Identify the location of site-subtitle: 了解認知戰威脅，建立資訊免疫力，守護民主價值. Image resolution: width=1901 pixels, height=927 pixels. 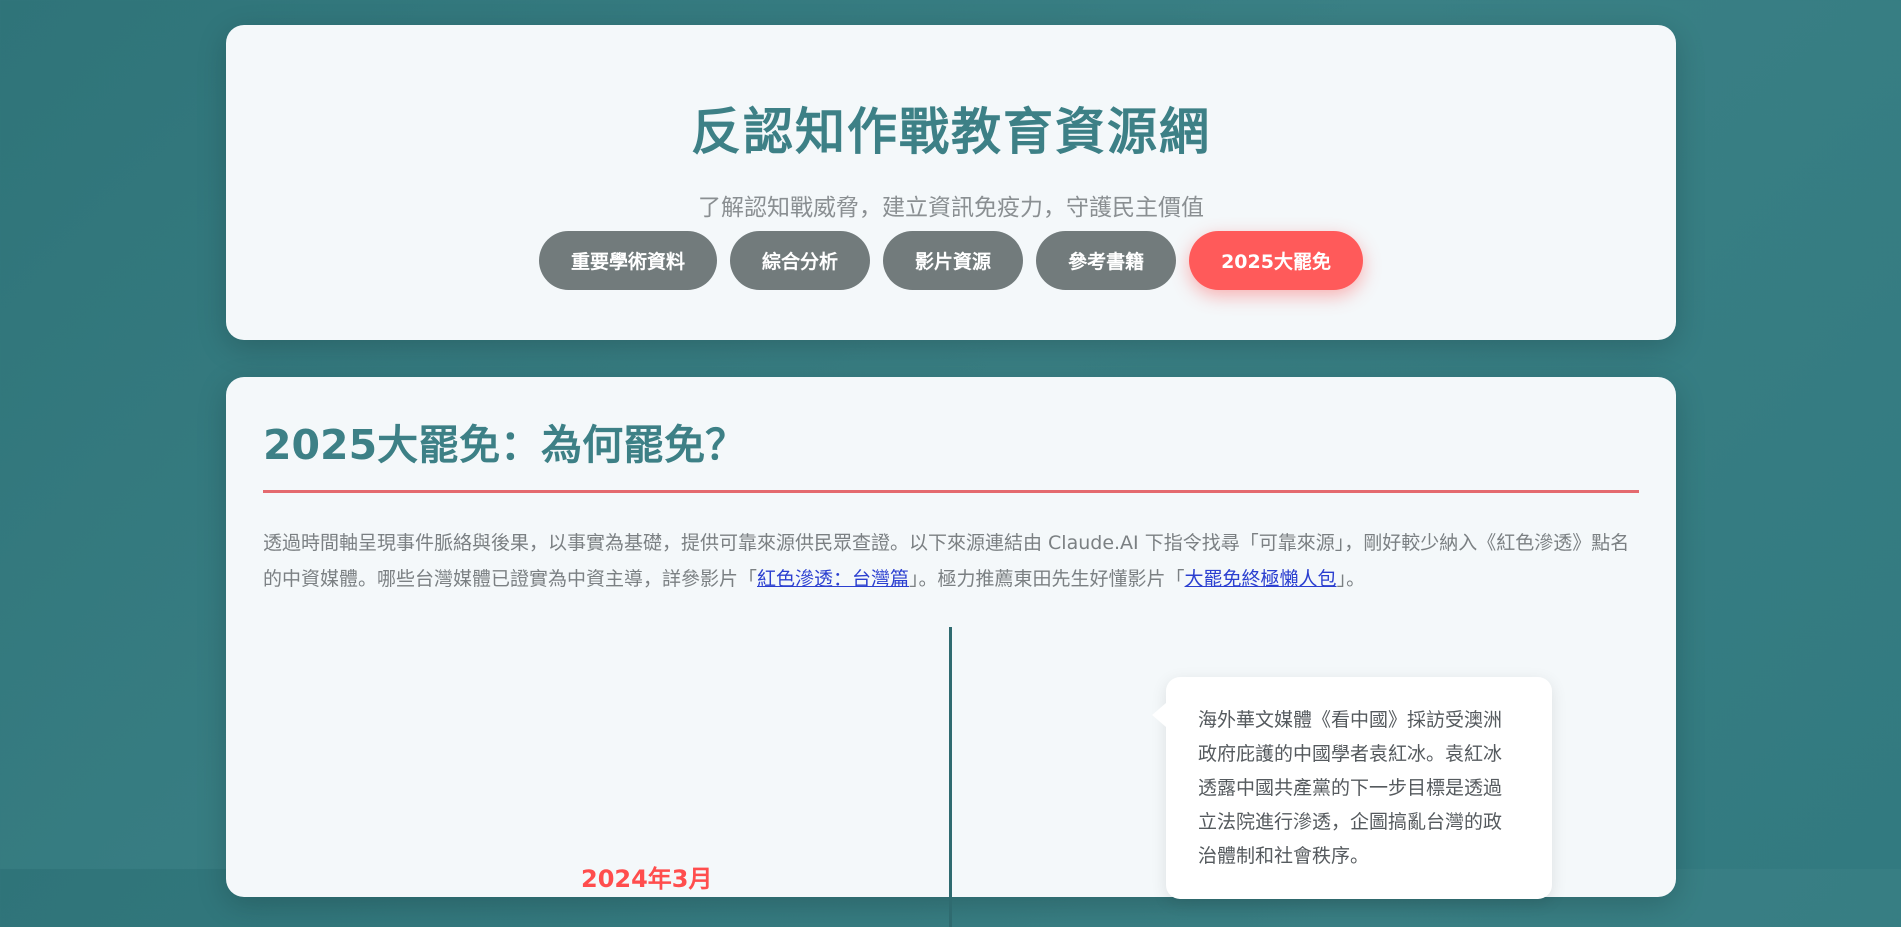
(951, 208).